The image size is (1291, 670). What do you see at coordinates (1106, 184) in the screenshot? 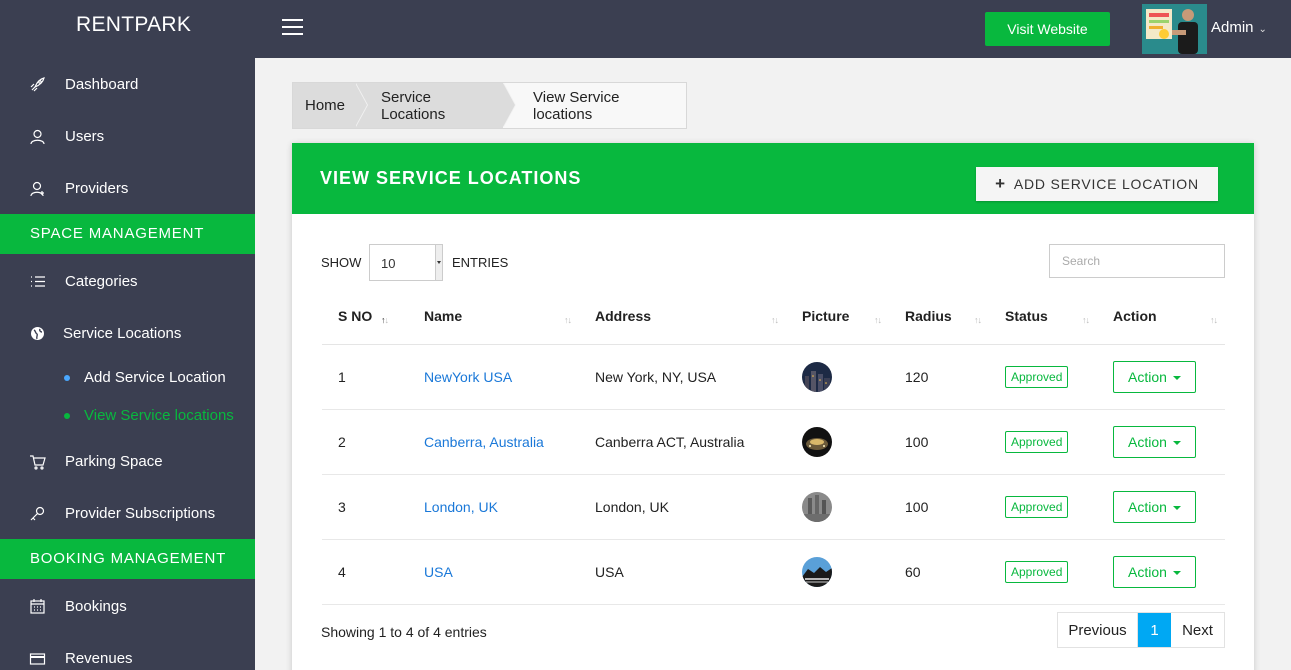
I see `add-button-label: ADD SERVICE LOCATION` at bounding box center [1106, 184].